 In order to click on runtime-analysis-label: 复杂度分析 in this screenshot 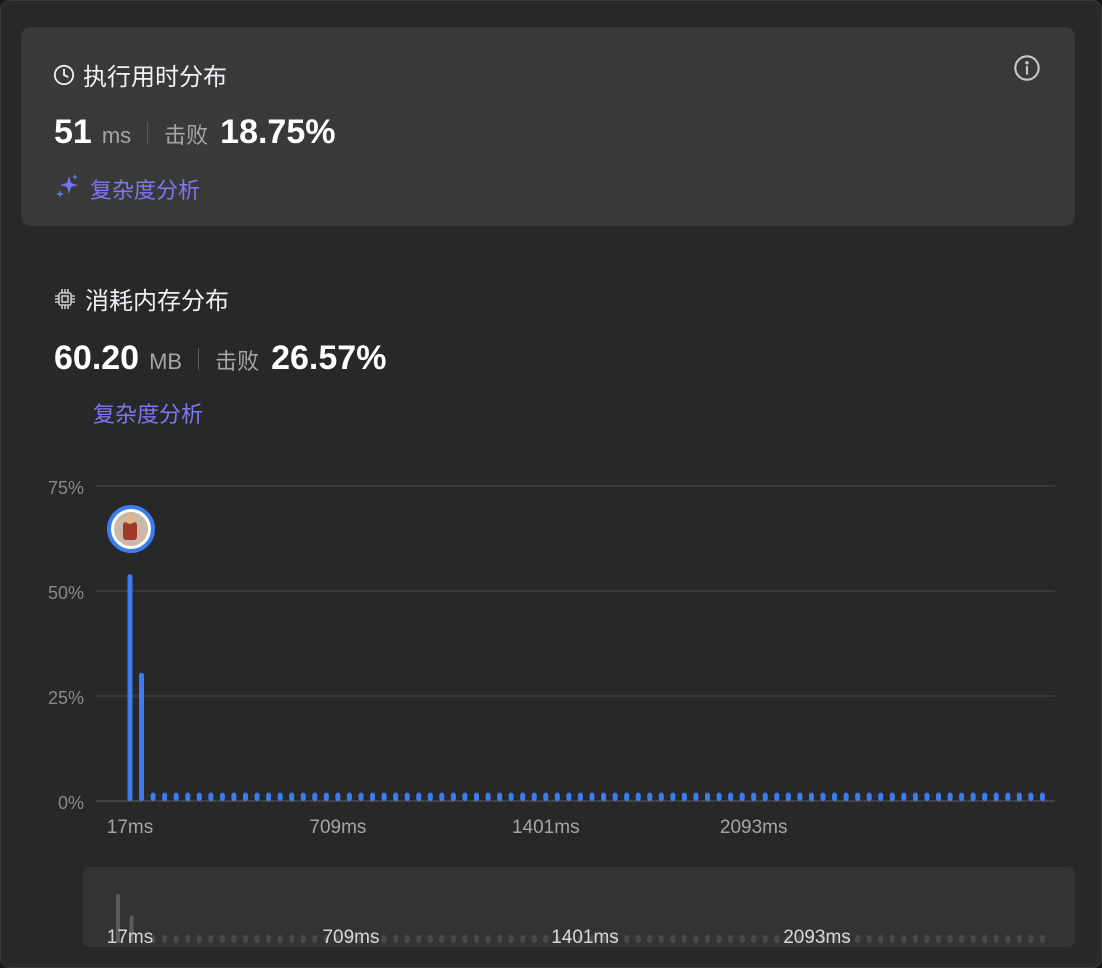, I will do `click(145, 191)`.